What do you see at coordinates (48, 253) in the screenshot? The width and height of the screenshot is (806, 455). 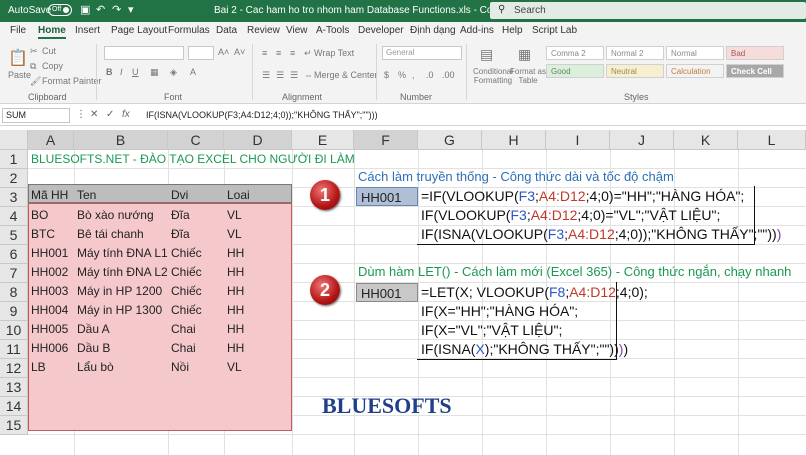 I see `table-cell: HH001` at bounding box center [48, 253].